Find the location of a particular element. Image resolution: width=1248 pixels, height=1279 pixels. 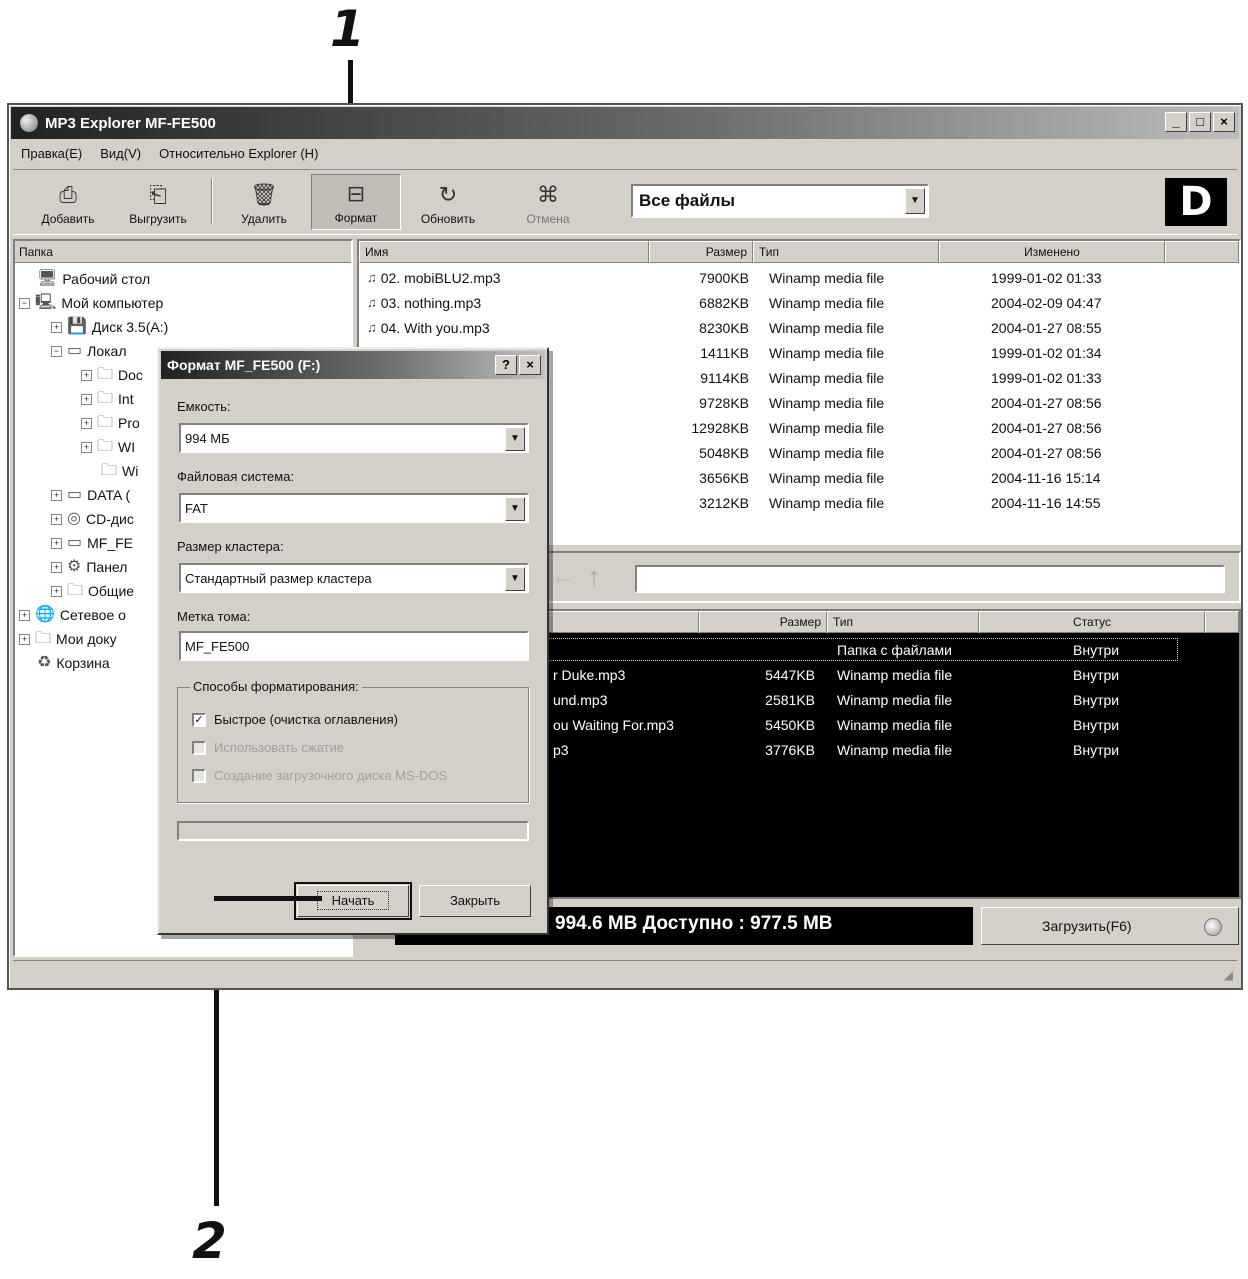

tree-item-program-files: + 🗀 Pro is located at coordinates (110, 423).